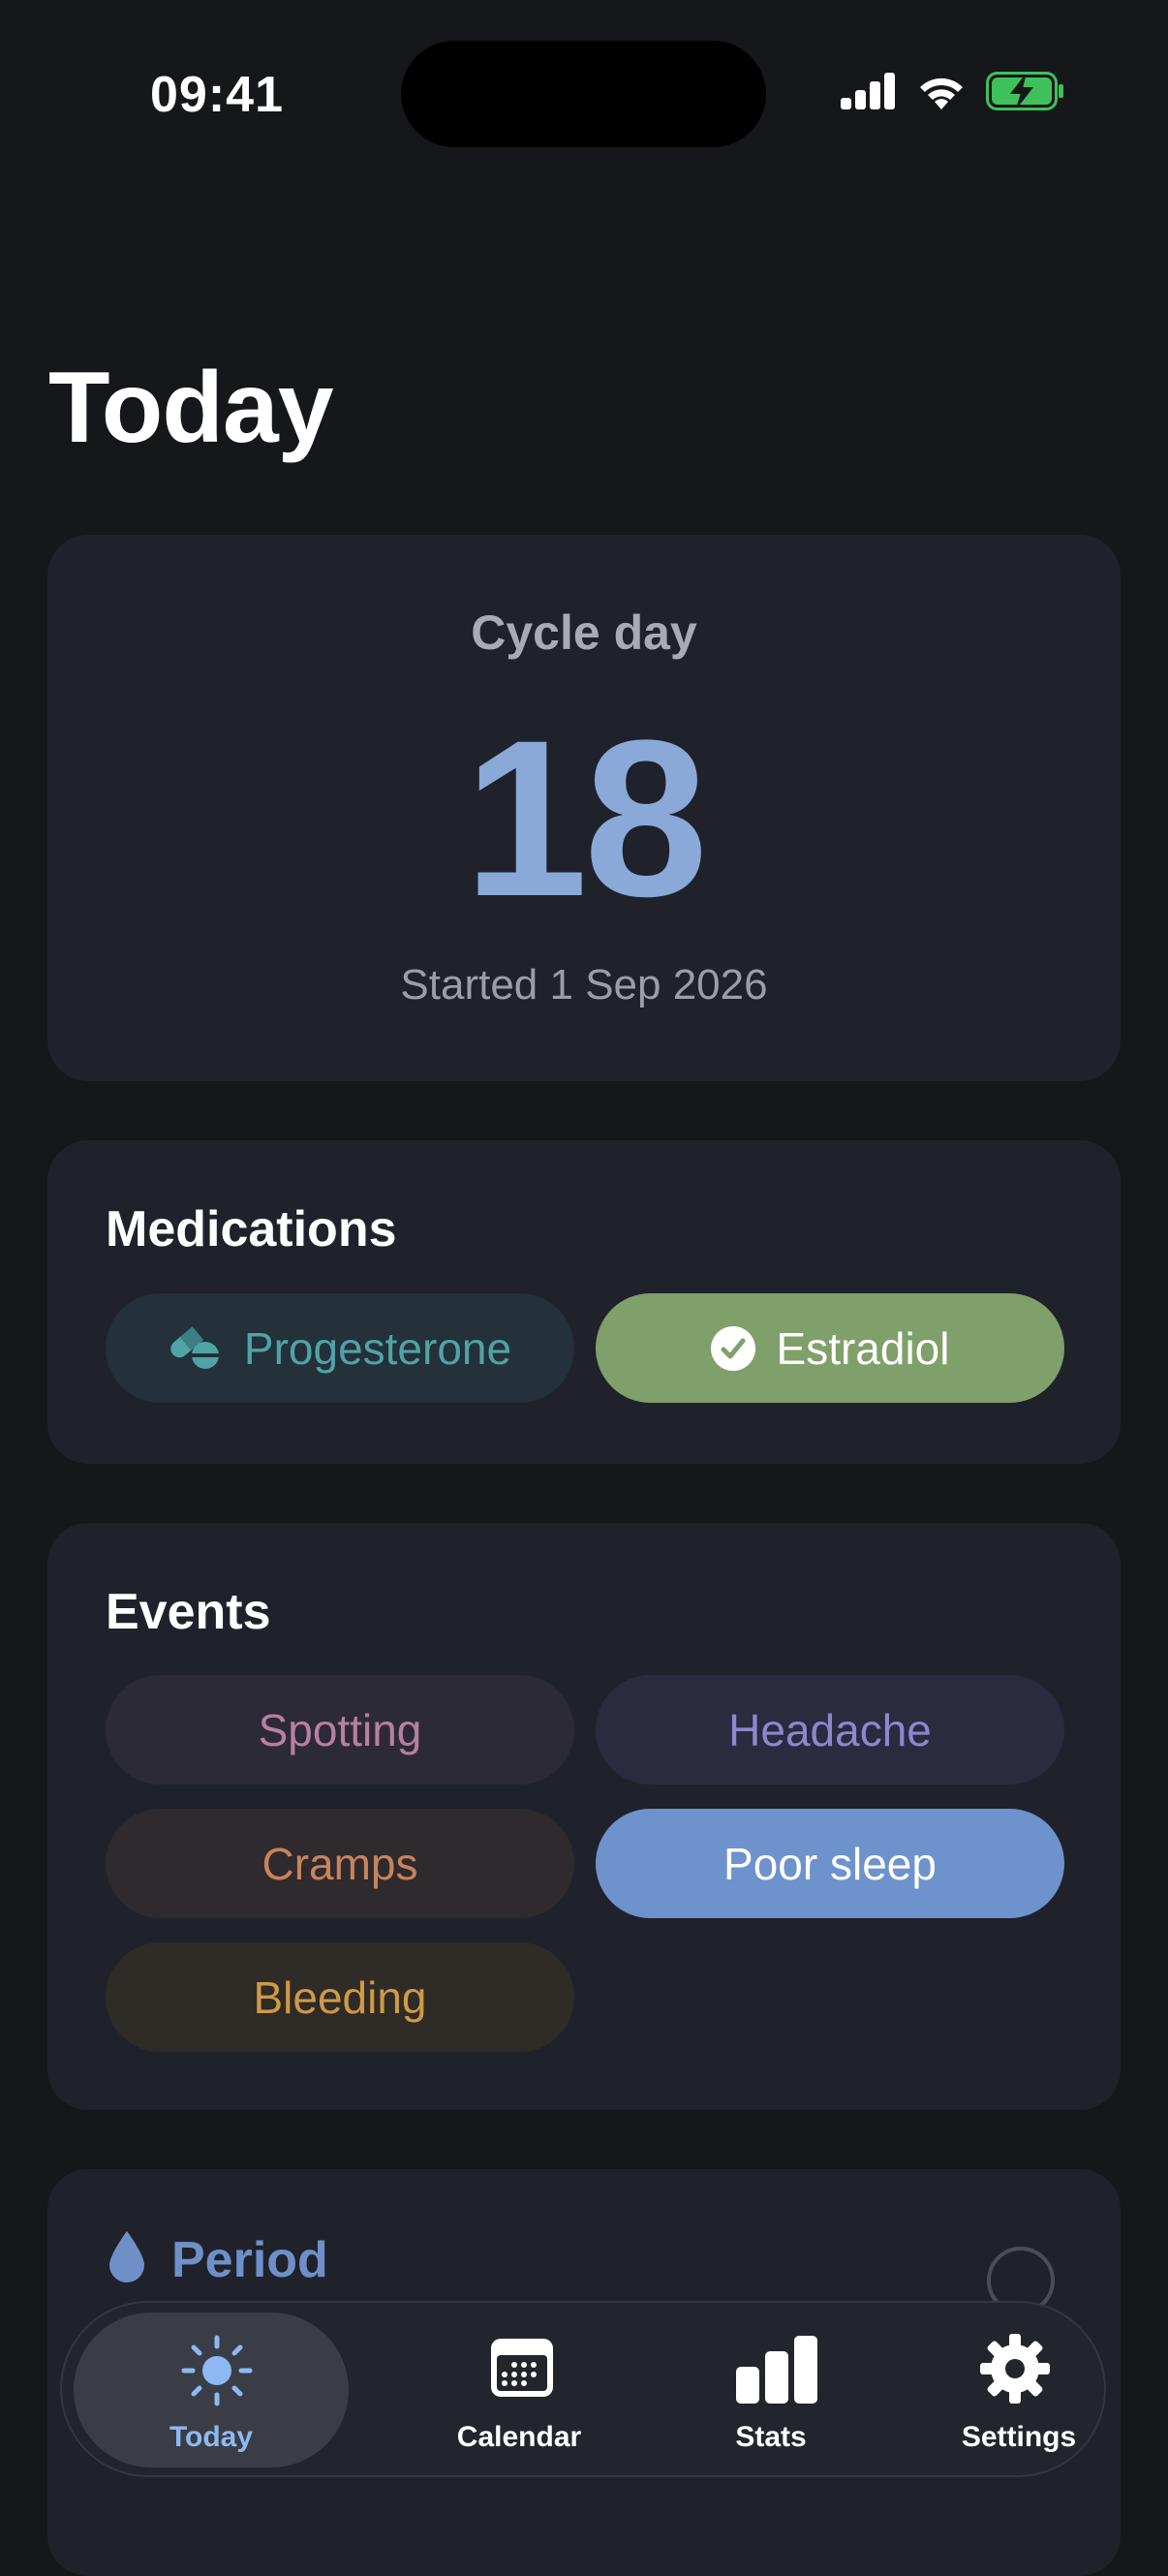  Describe the element at coordinates (191, 408) in the screenshot. I see `page-title: Today` at that location.